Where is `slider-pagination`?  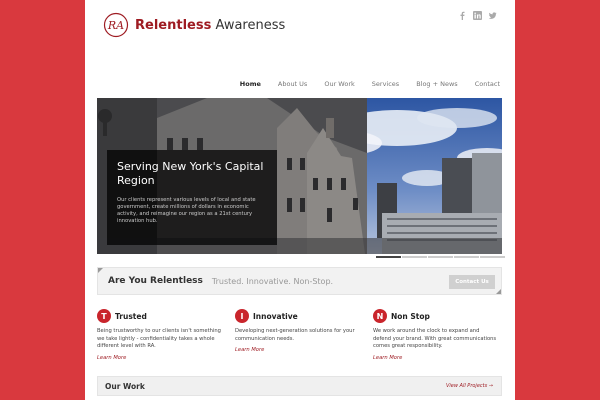 slider-pagination is located at coordinates (440, 257).